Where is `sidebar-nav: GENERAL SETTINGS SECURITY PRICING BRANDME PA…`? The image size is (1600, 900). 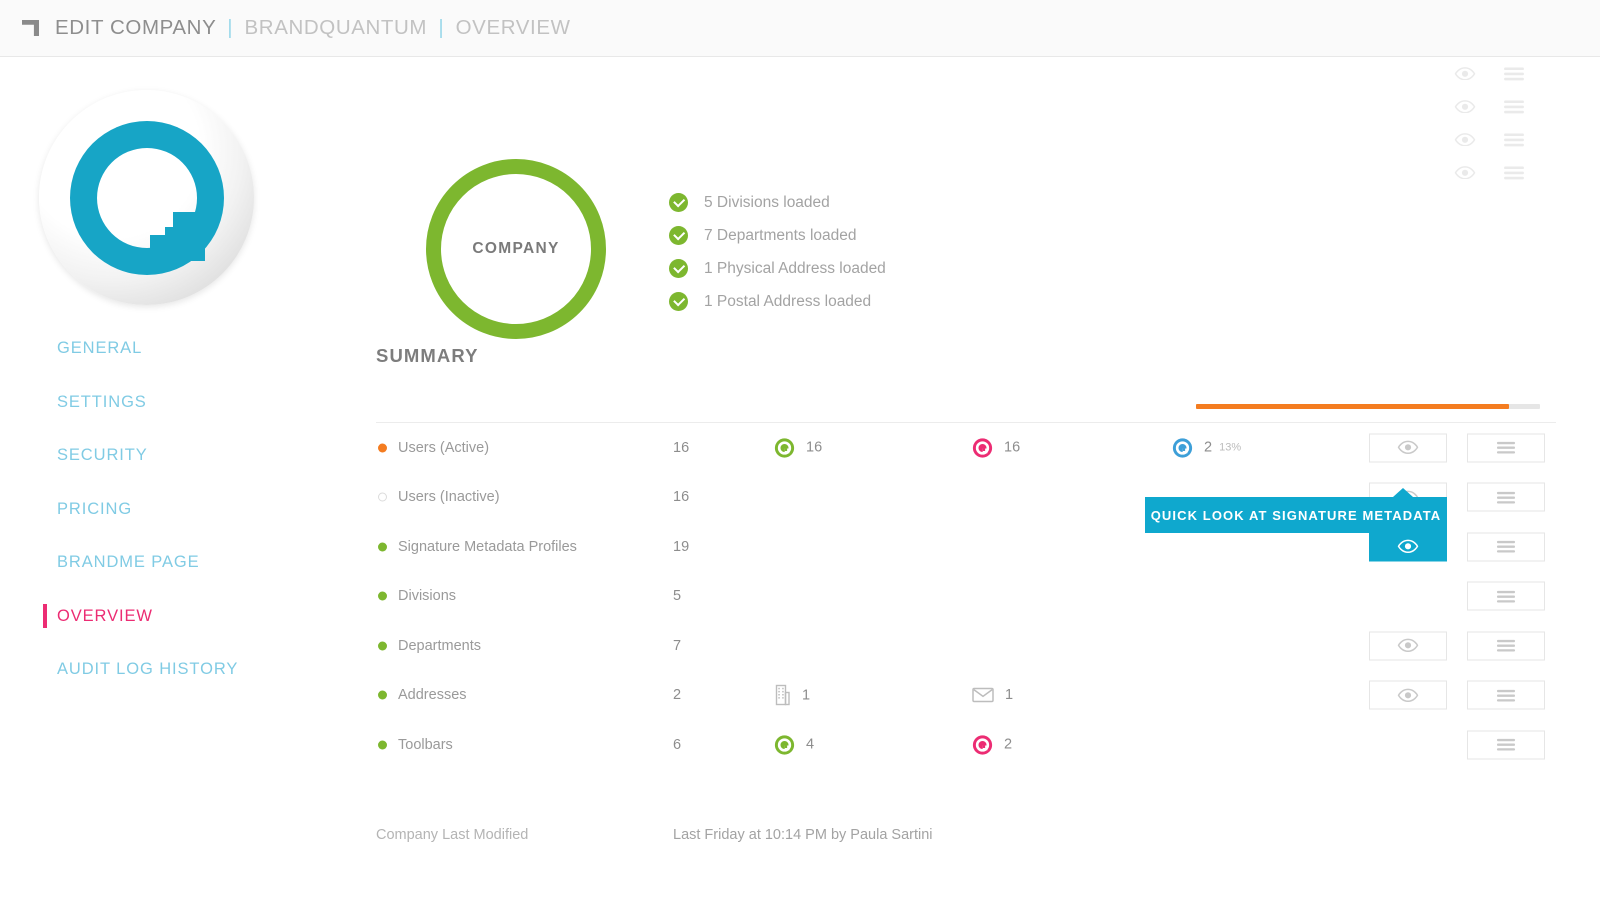 sidebar-nav: GENERAL SETTINGS SECURITY PRICING BRANDME PA… is located at coordinates (180, 509).